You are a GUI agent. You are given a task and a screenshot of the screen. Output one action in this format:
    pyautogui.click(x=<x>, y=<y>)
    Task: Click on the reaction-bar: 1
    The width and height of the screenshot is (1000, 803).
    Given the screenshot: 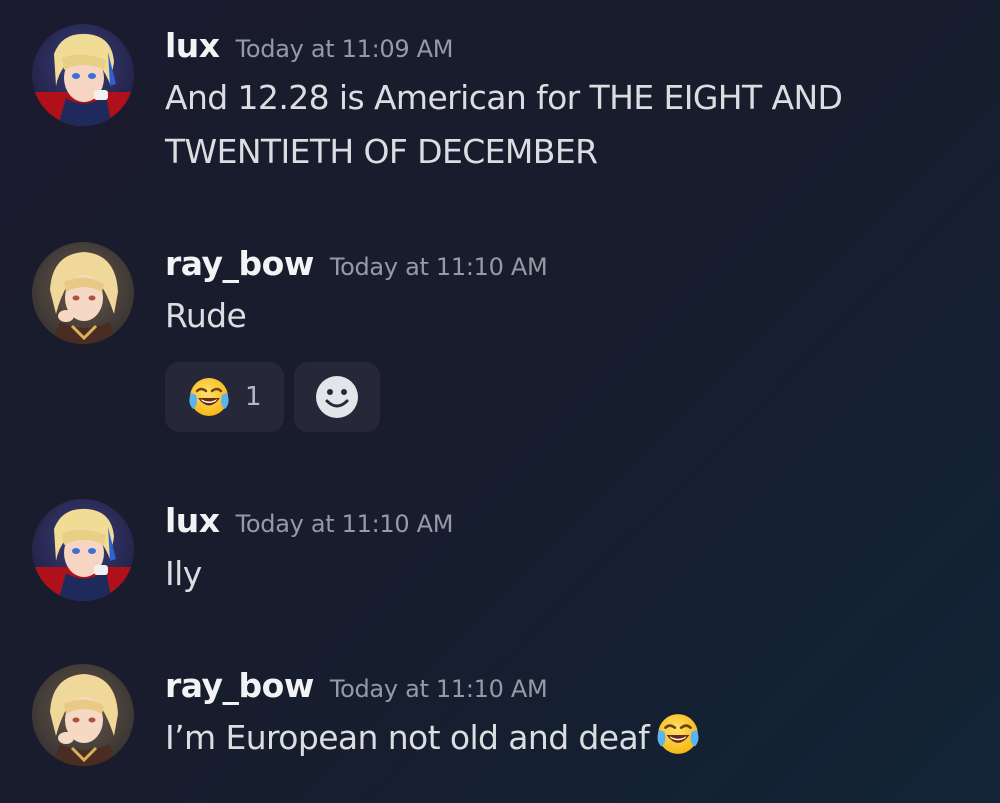 What is the action you would take?
    pyautogui.click(x=272, y=397)
    